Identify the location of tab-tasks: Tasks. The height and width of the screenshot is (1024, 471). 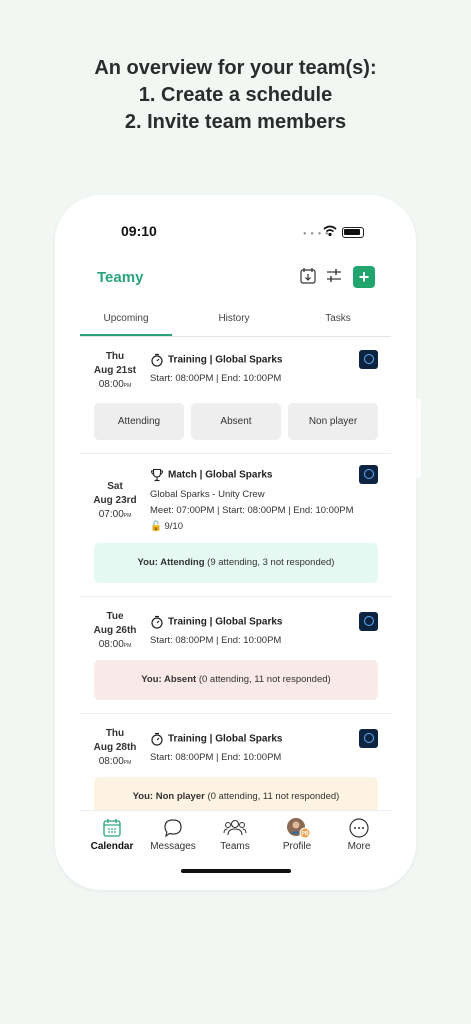
(338, 324).